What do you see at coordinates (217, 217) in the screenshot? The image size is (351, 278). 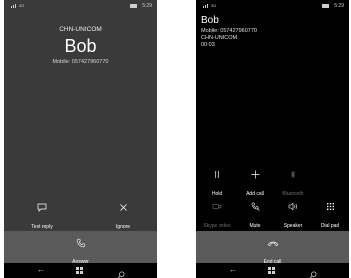 I see `skype-video-button: Skype video` at bounding box center [217, 217].